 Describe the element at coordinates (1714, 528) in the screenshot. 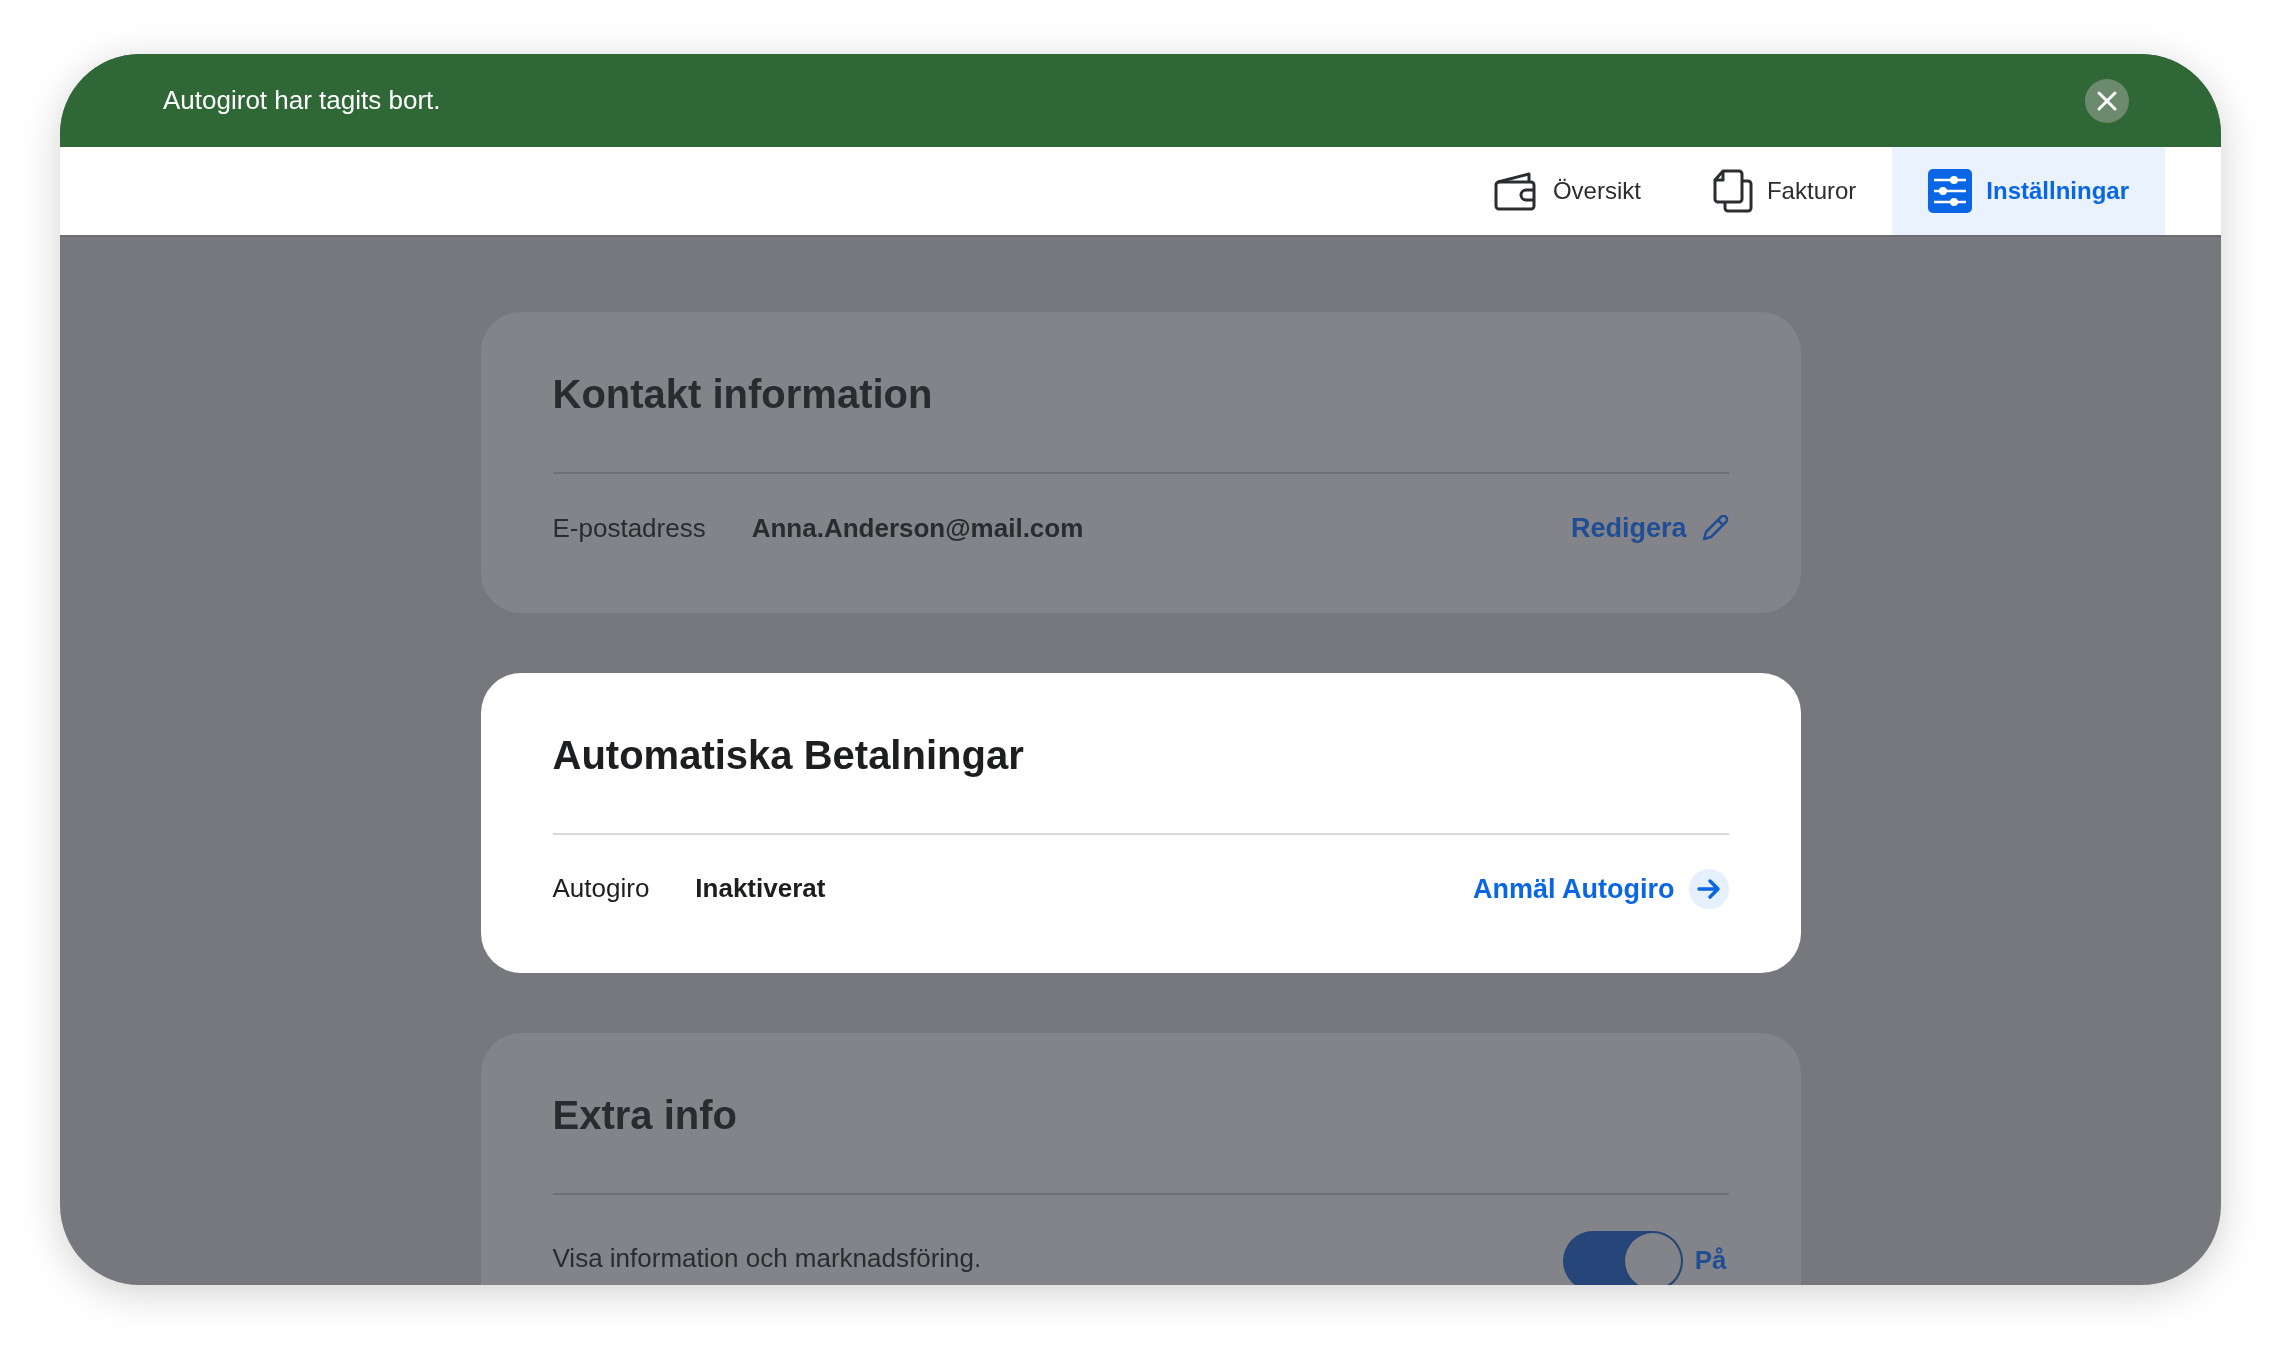

I see `pencil-icon` at that location.